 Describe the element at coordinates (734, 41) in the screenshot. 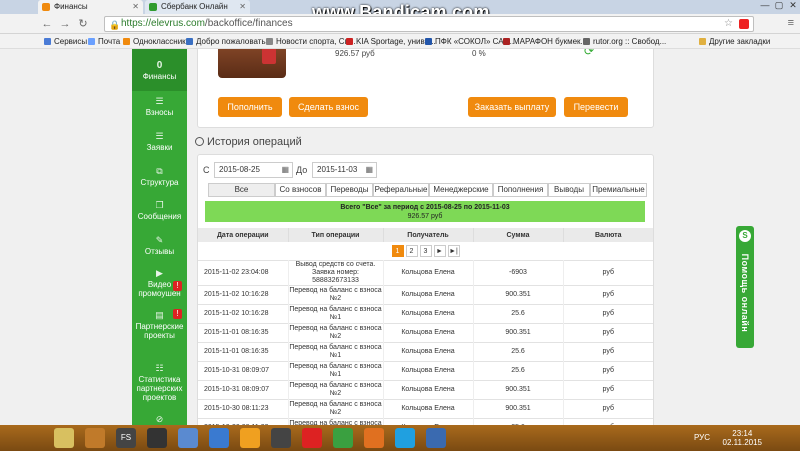

I see `bookmark-item: Другие закладки` at that location.